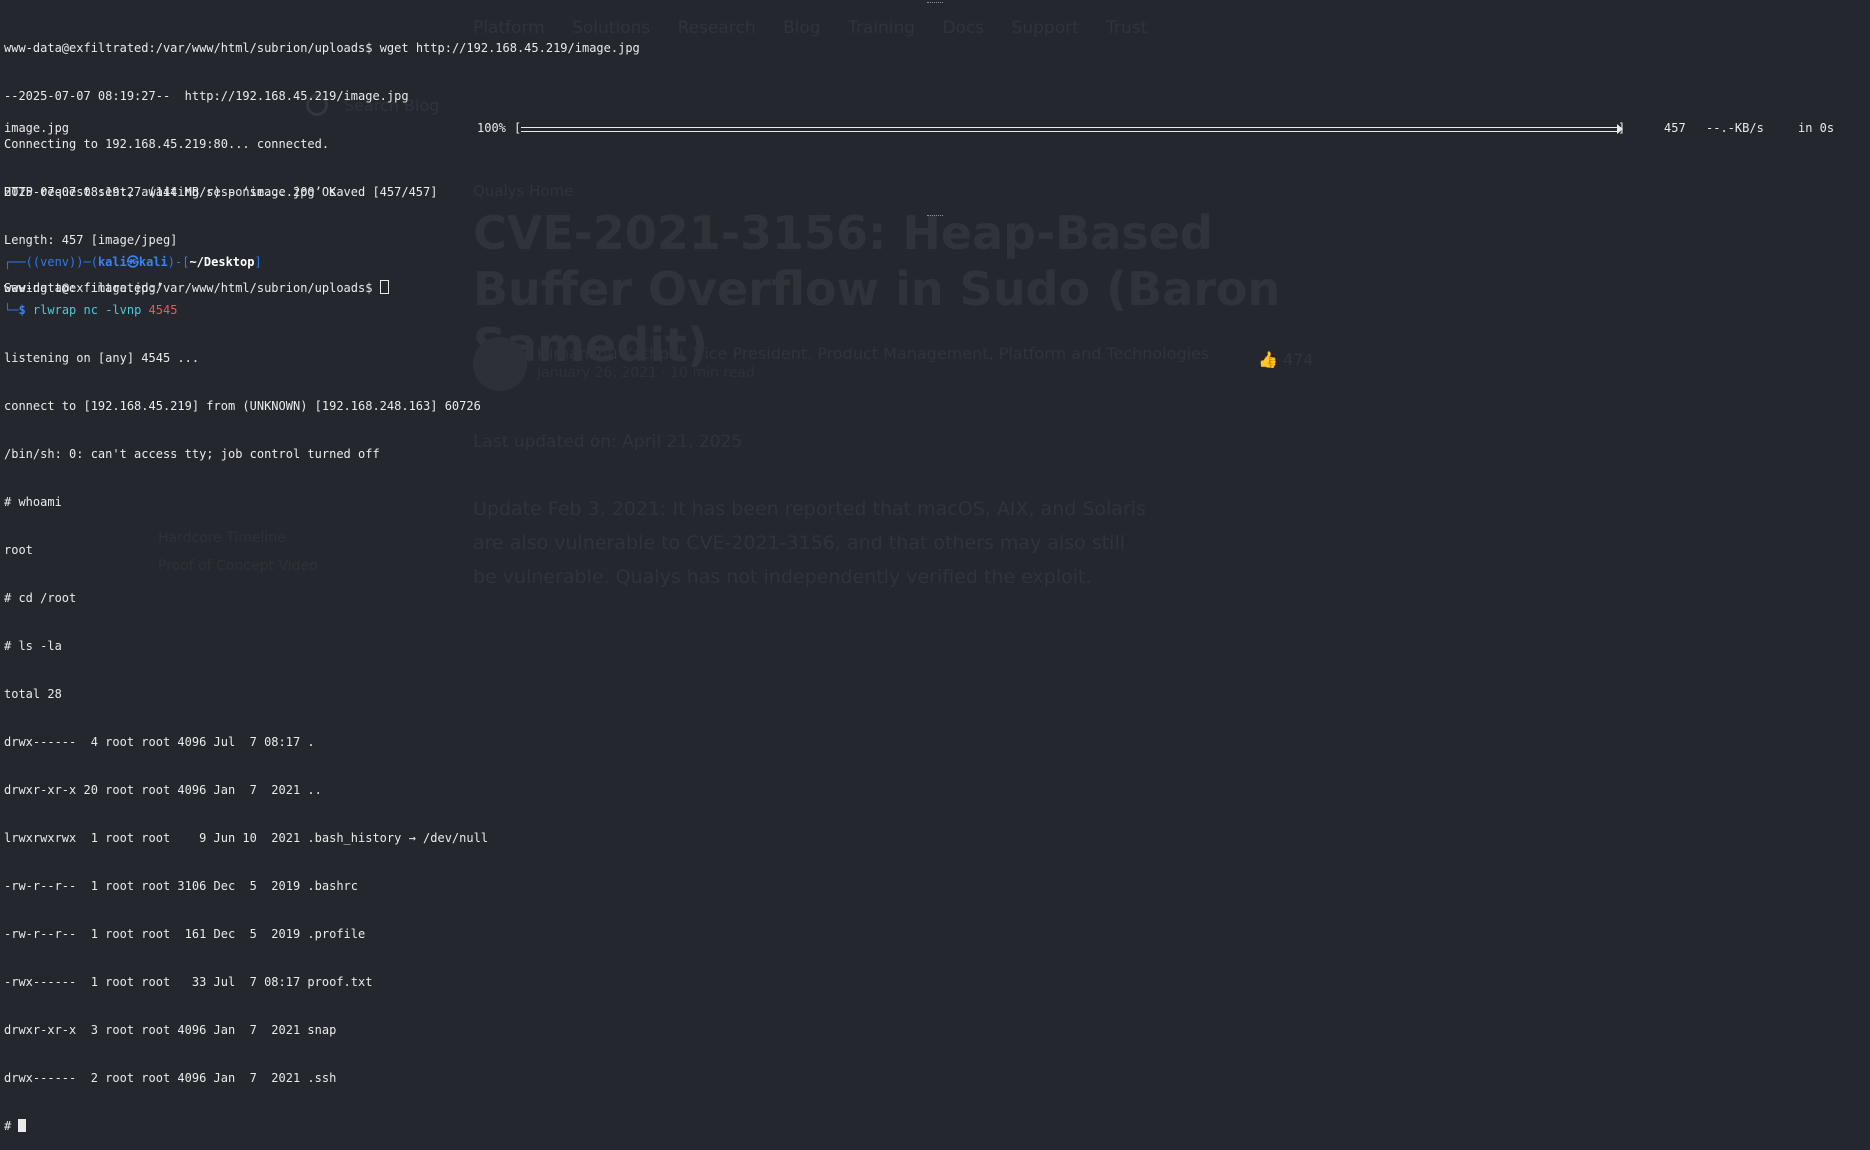  What do you see at coordinates (33, 646) in the screenshot?
I see `output-line: # ls -la` at bounding box center [33, 646].